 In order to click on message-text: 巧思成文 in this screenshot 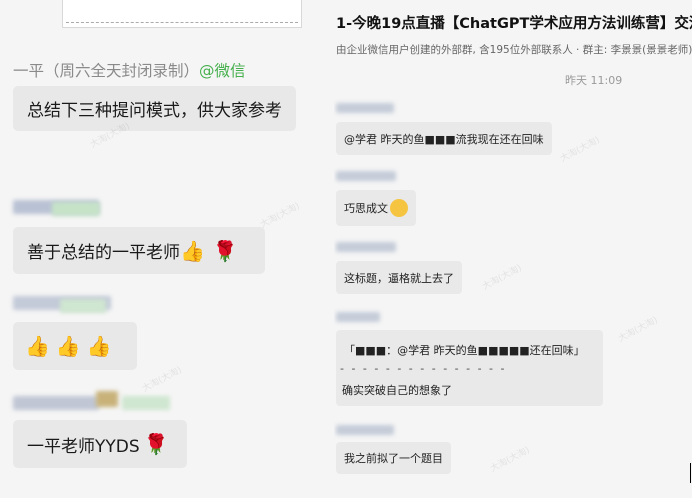, I will do `click(366, 208)`.